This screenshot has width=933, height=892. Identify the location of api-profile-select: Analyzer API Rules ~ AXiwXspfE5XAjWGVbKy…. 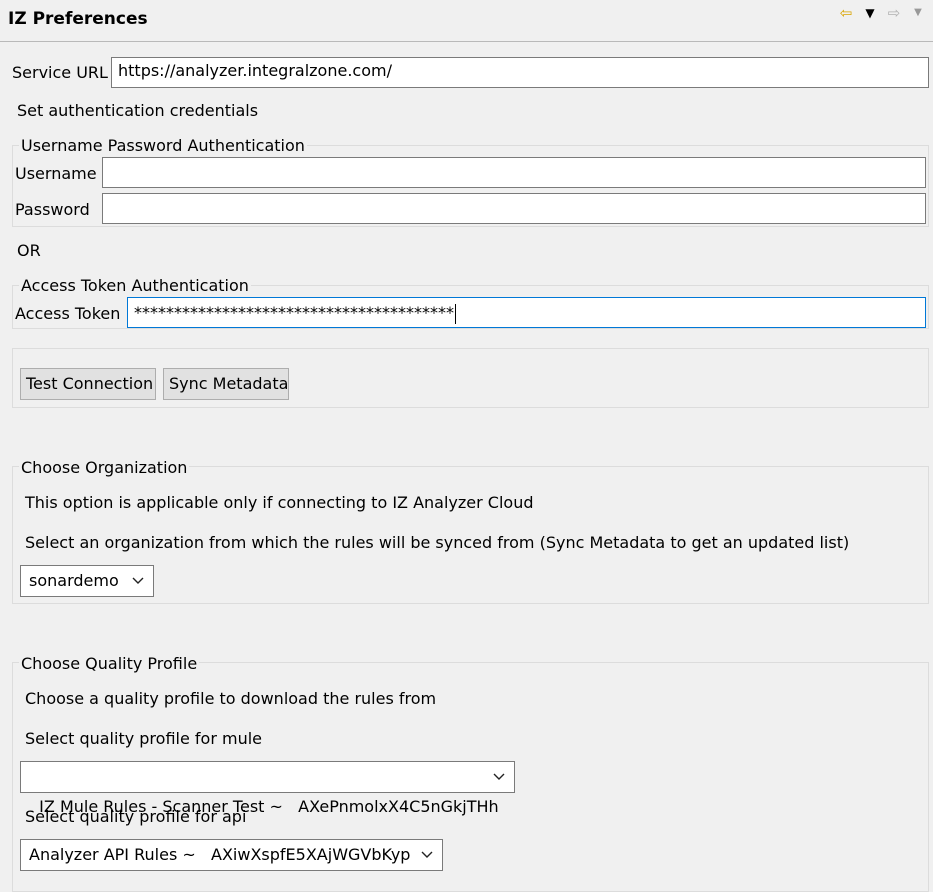
(231, 855).